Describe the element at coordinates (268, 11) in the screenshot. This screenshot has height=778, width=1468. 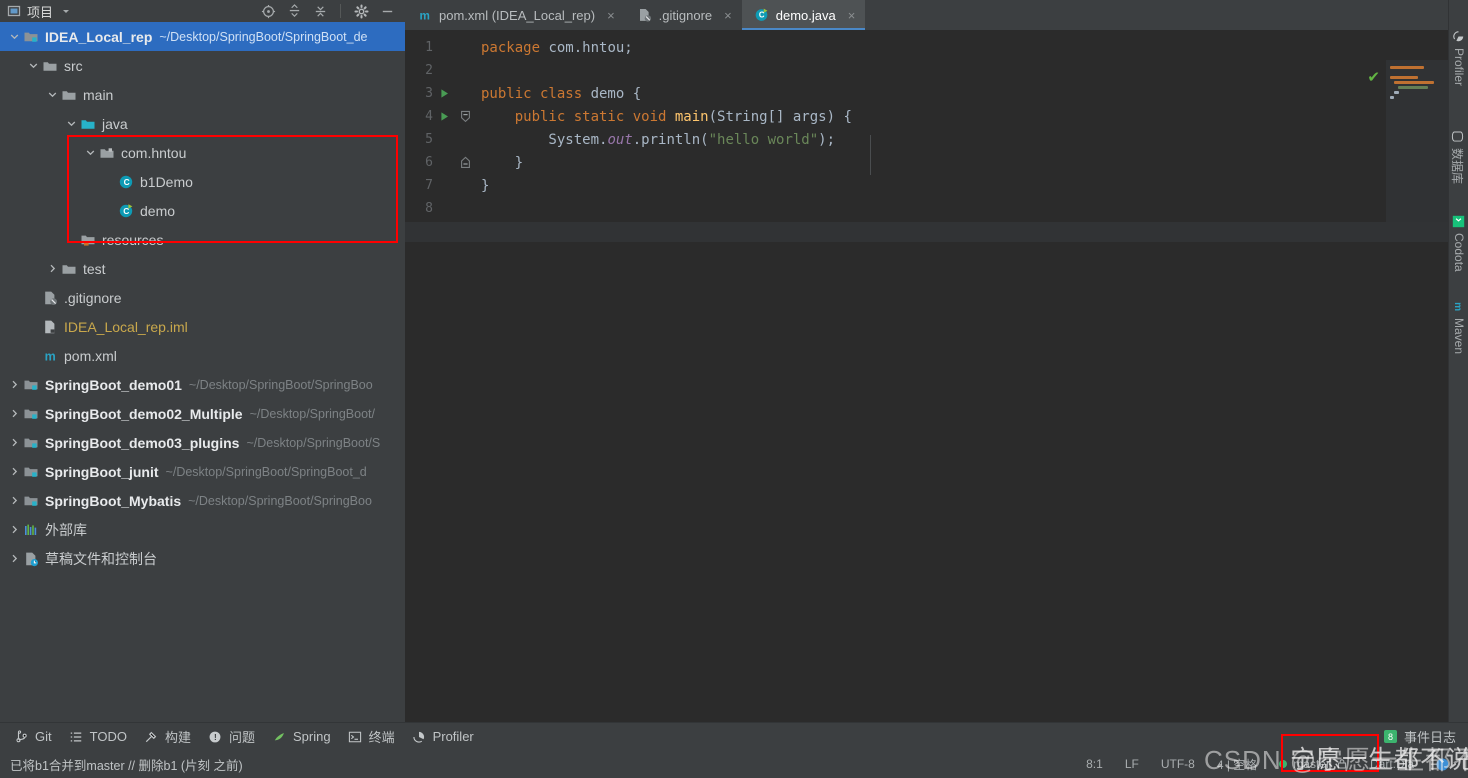
I see `locate-icon` at that location.